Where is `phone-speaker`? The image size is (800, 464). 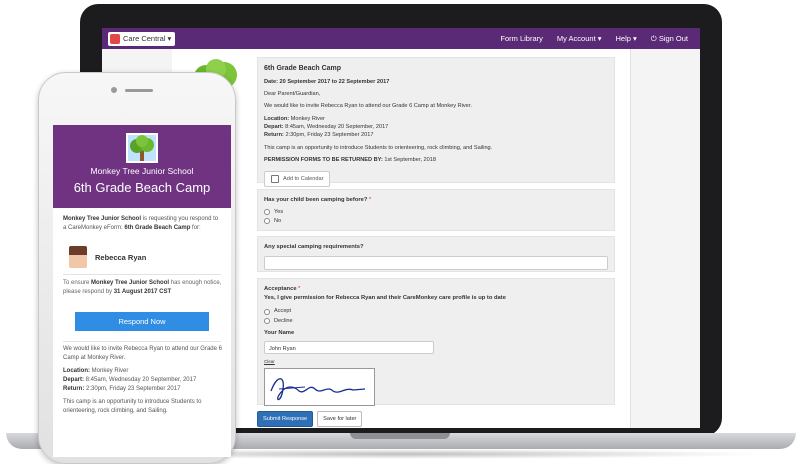
phone-speaker is located at coordinates (139, 90).